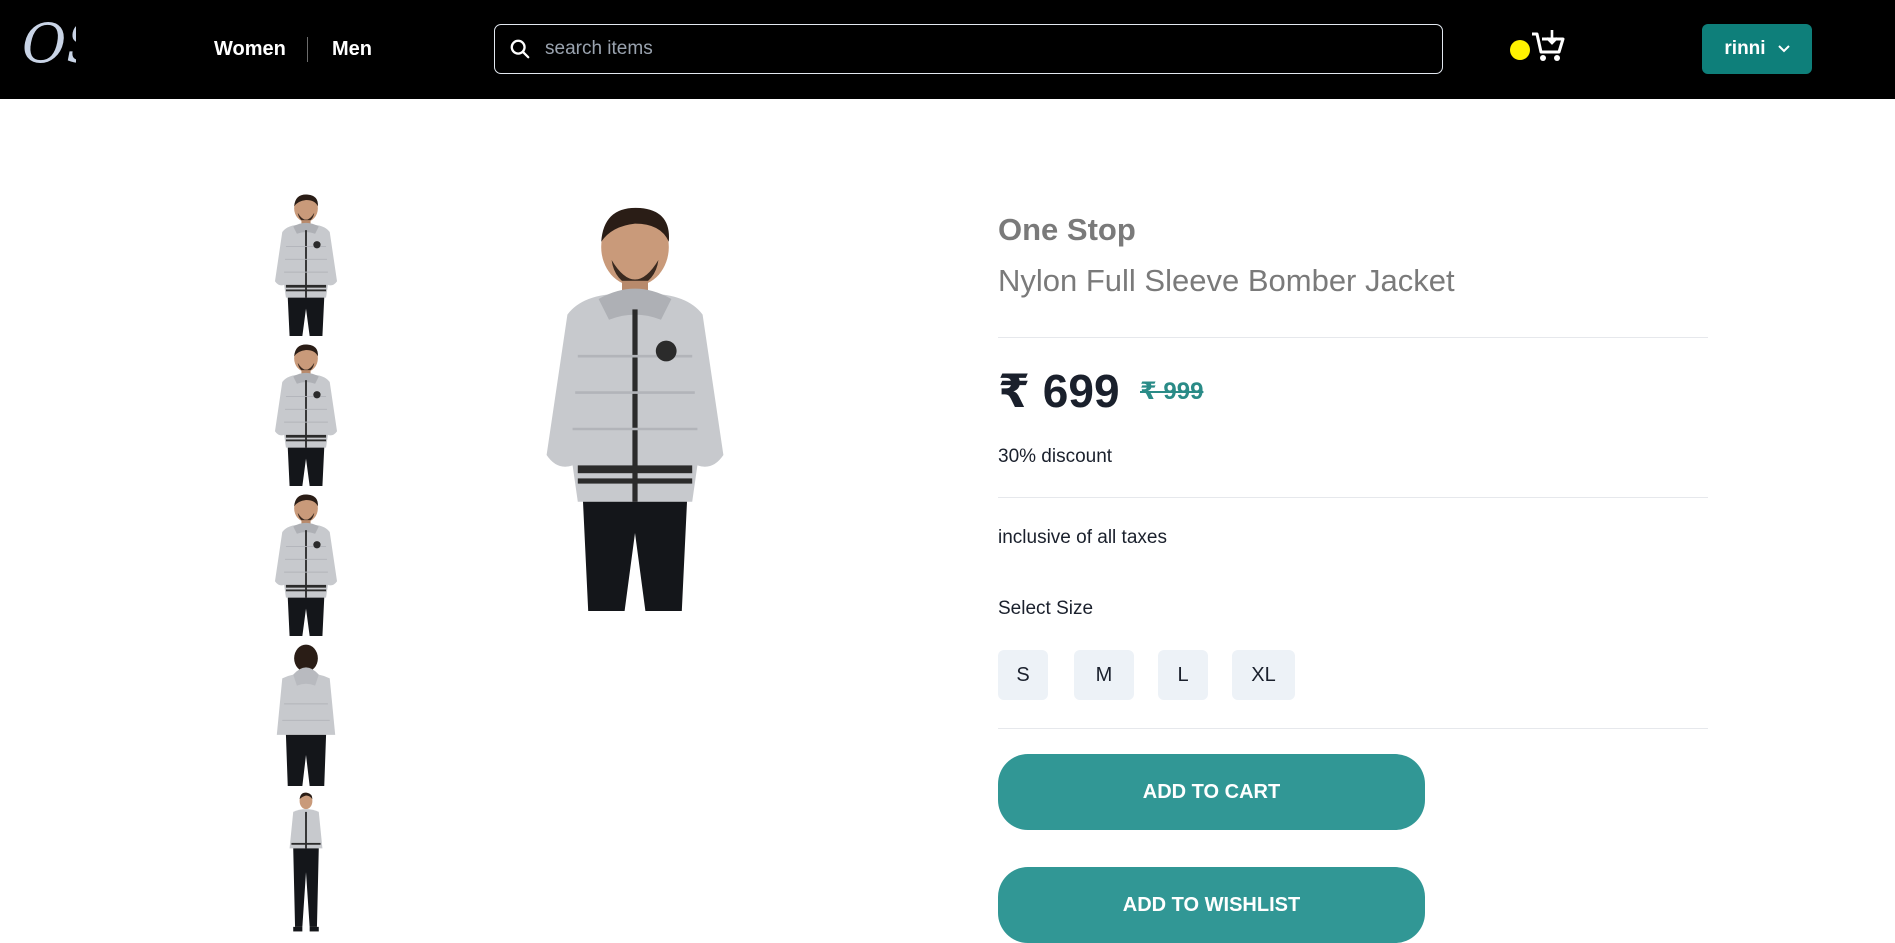  What do you see at coordinates (1046, 608) in the screenshot?
I see `size-label: Select Size` at bounding box center [1046, 608].